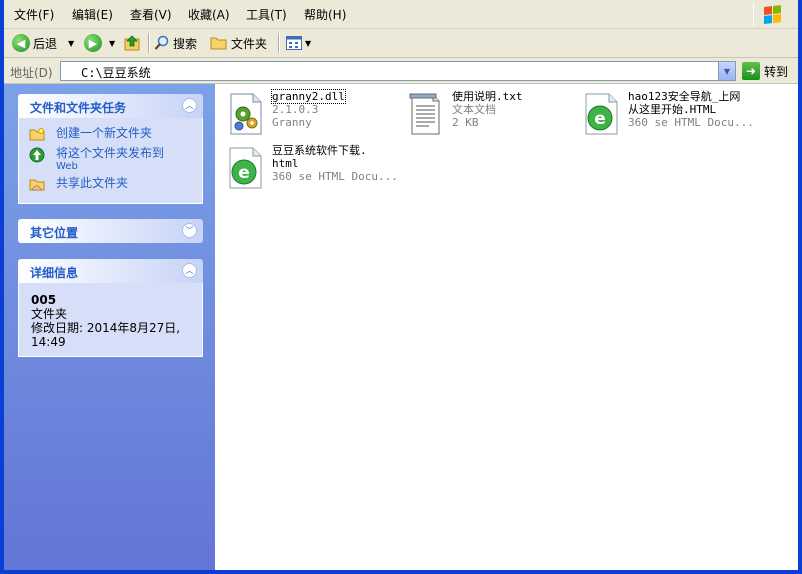 Image resolution: width=802 pixels, height=574 pixels. Describe the element at coordinates (398, 71) in the screenshot. I see `address-input: C:\豆豆系统 ▼` at that location.